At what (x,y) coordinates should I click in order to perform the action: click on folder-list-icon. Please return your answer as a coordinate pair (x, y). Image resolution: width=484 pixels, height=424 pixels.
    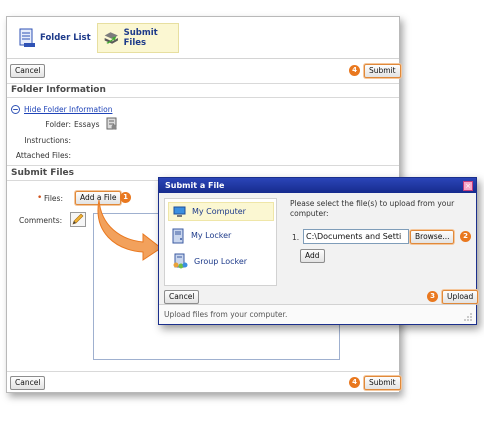
    Looking at the image, I should click on (27, 37).